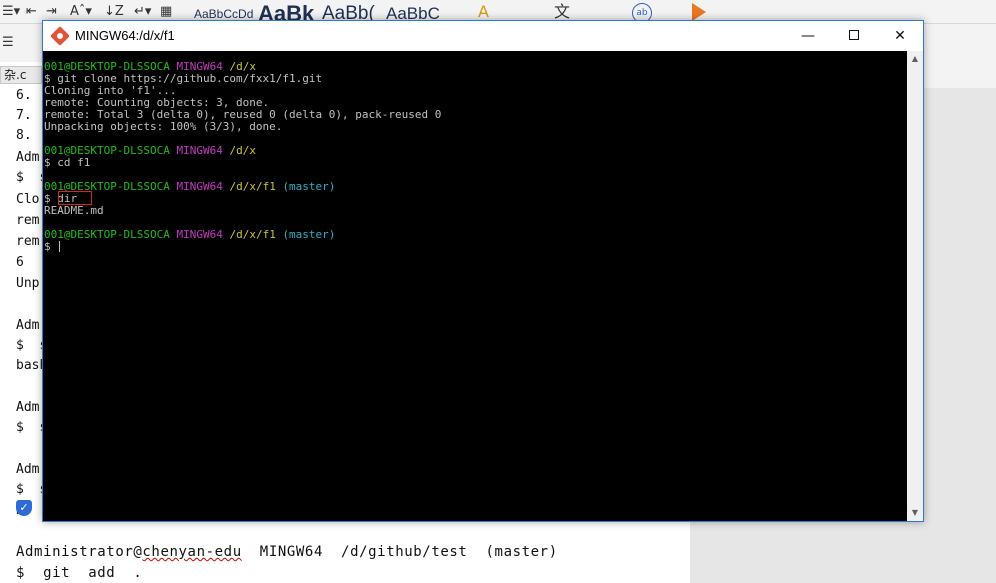 The height and width of the screenshot is (583, 996). What do you see at coordinates (28, 283) in the screenshot?
I see `doc-text-line: Unp` at bounding box center [28, 283].